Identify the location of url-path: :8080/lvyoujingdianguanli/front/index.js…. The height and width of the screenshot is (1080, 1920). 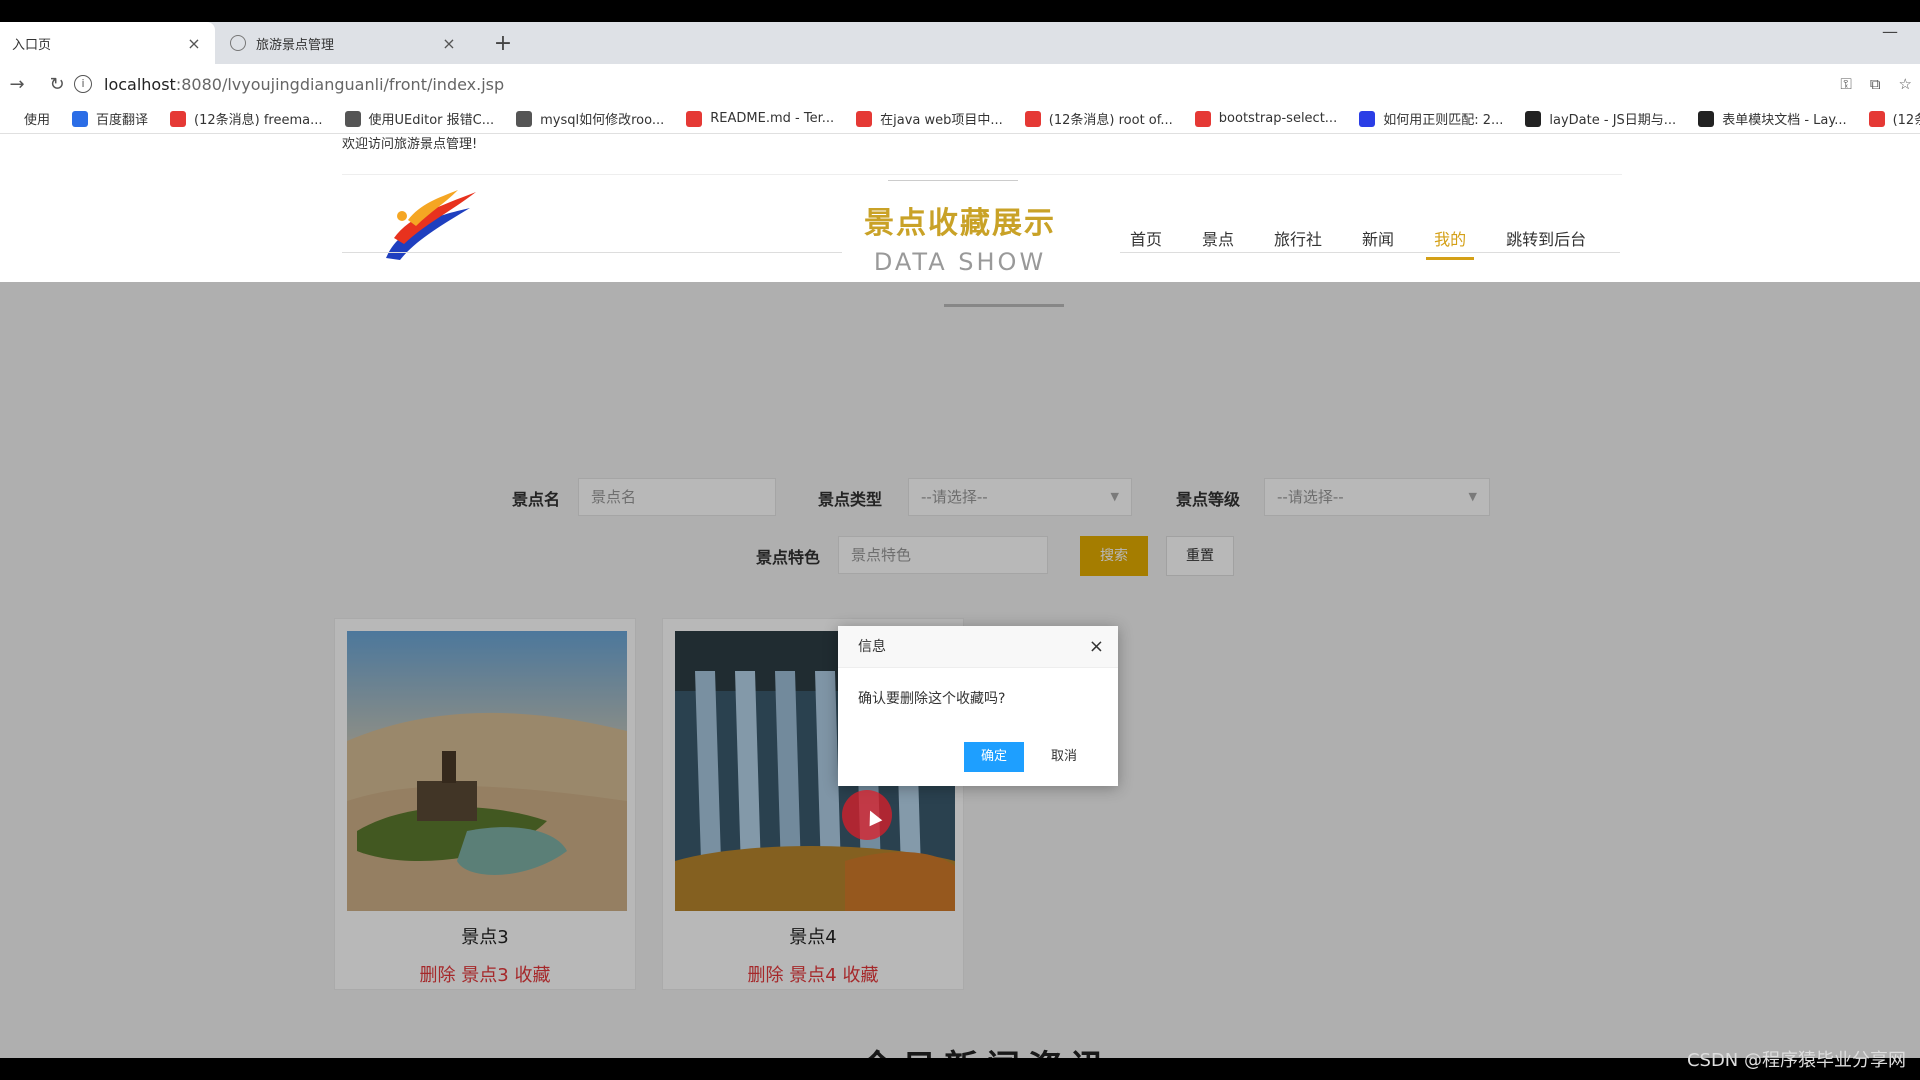
(340, 84).